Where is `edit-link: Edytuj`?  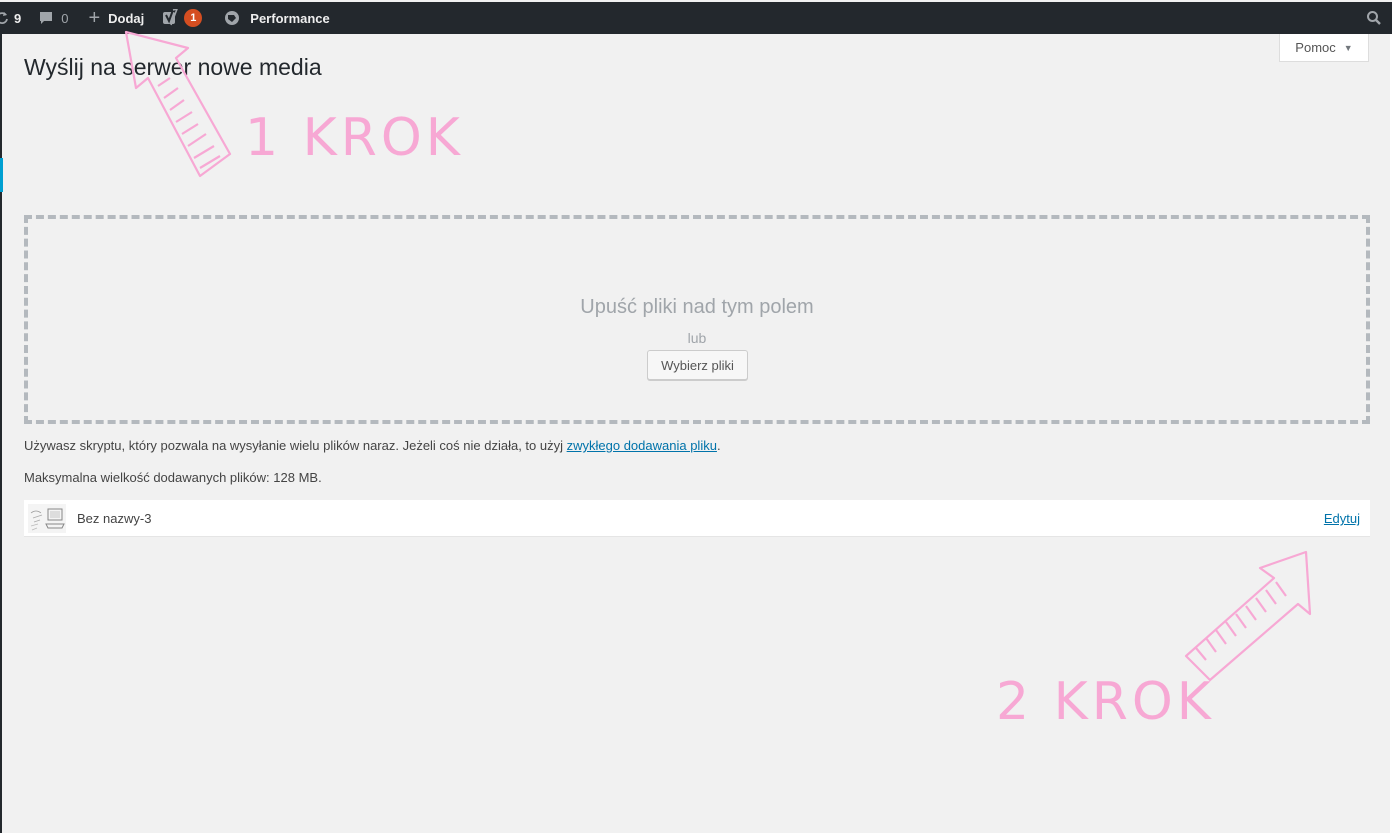
edit-link: Edytuj is located at coordinates (1342, 518).